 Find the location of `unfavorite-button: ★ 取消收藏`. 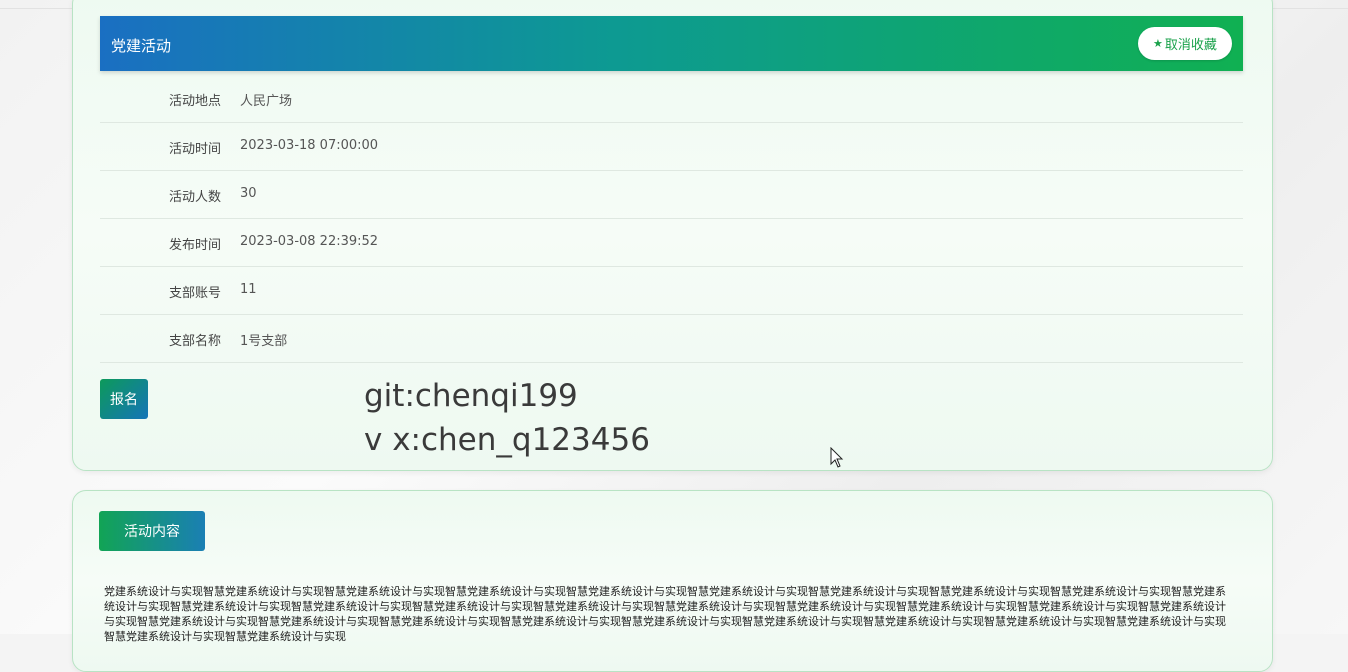

unfavorite-button: ★ 取消收藏 is located at coordinates (1185, 43).